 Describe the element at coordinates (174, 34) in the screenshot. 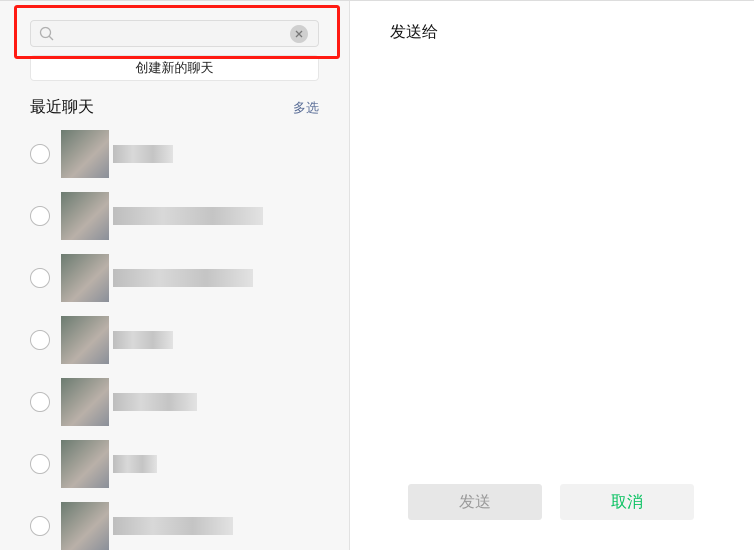

I see `search-field` at that location.